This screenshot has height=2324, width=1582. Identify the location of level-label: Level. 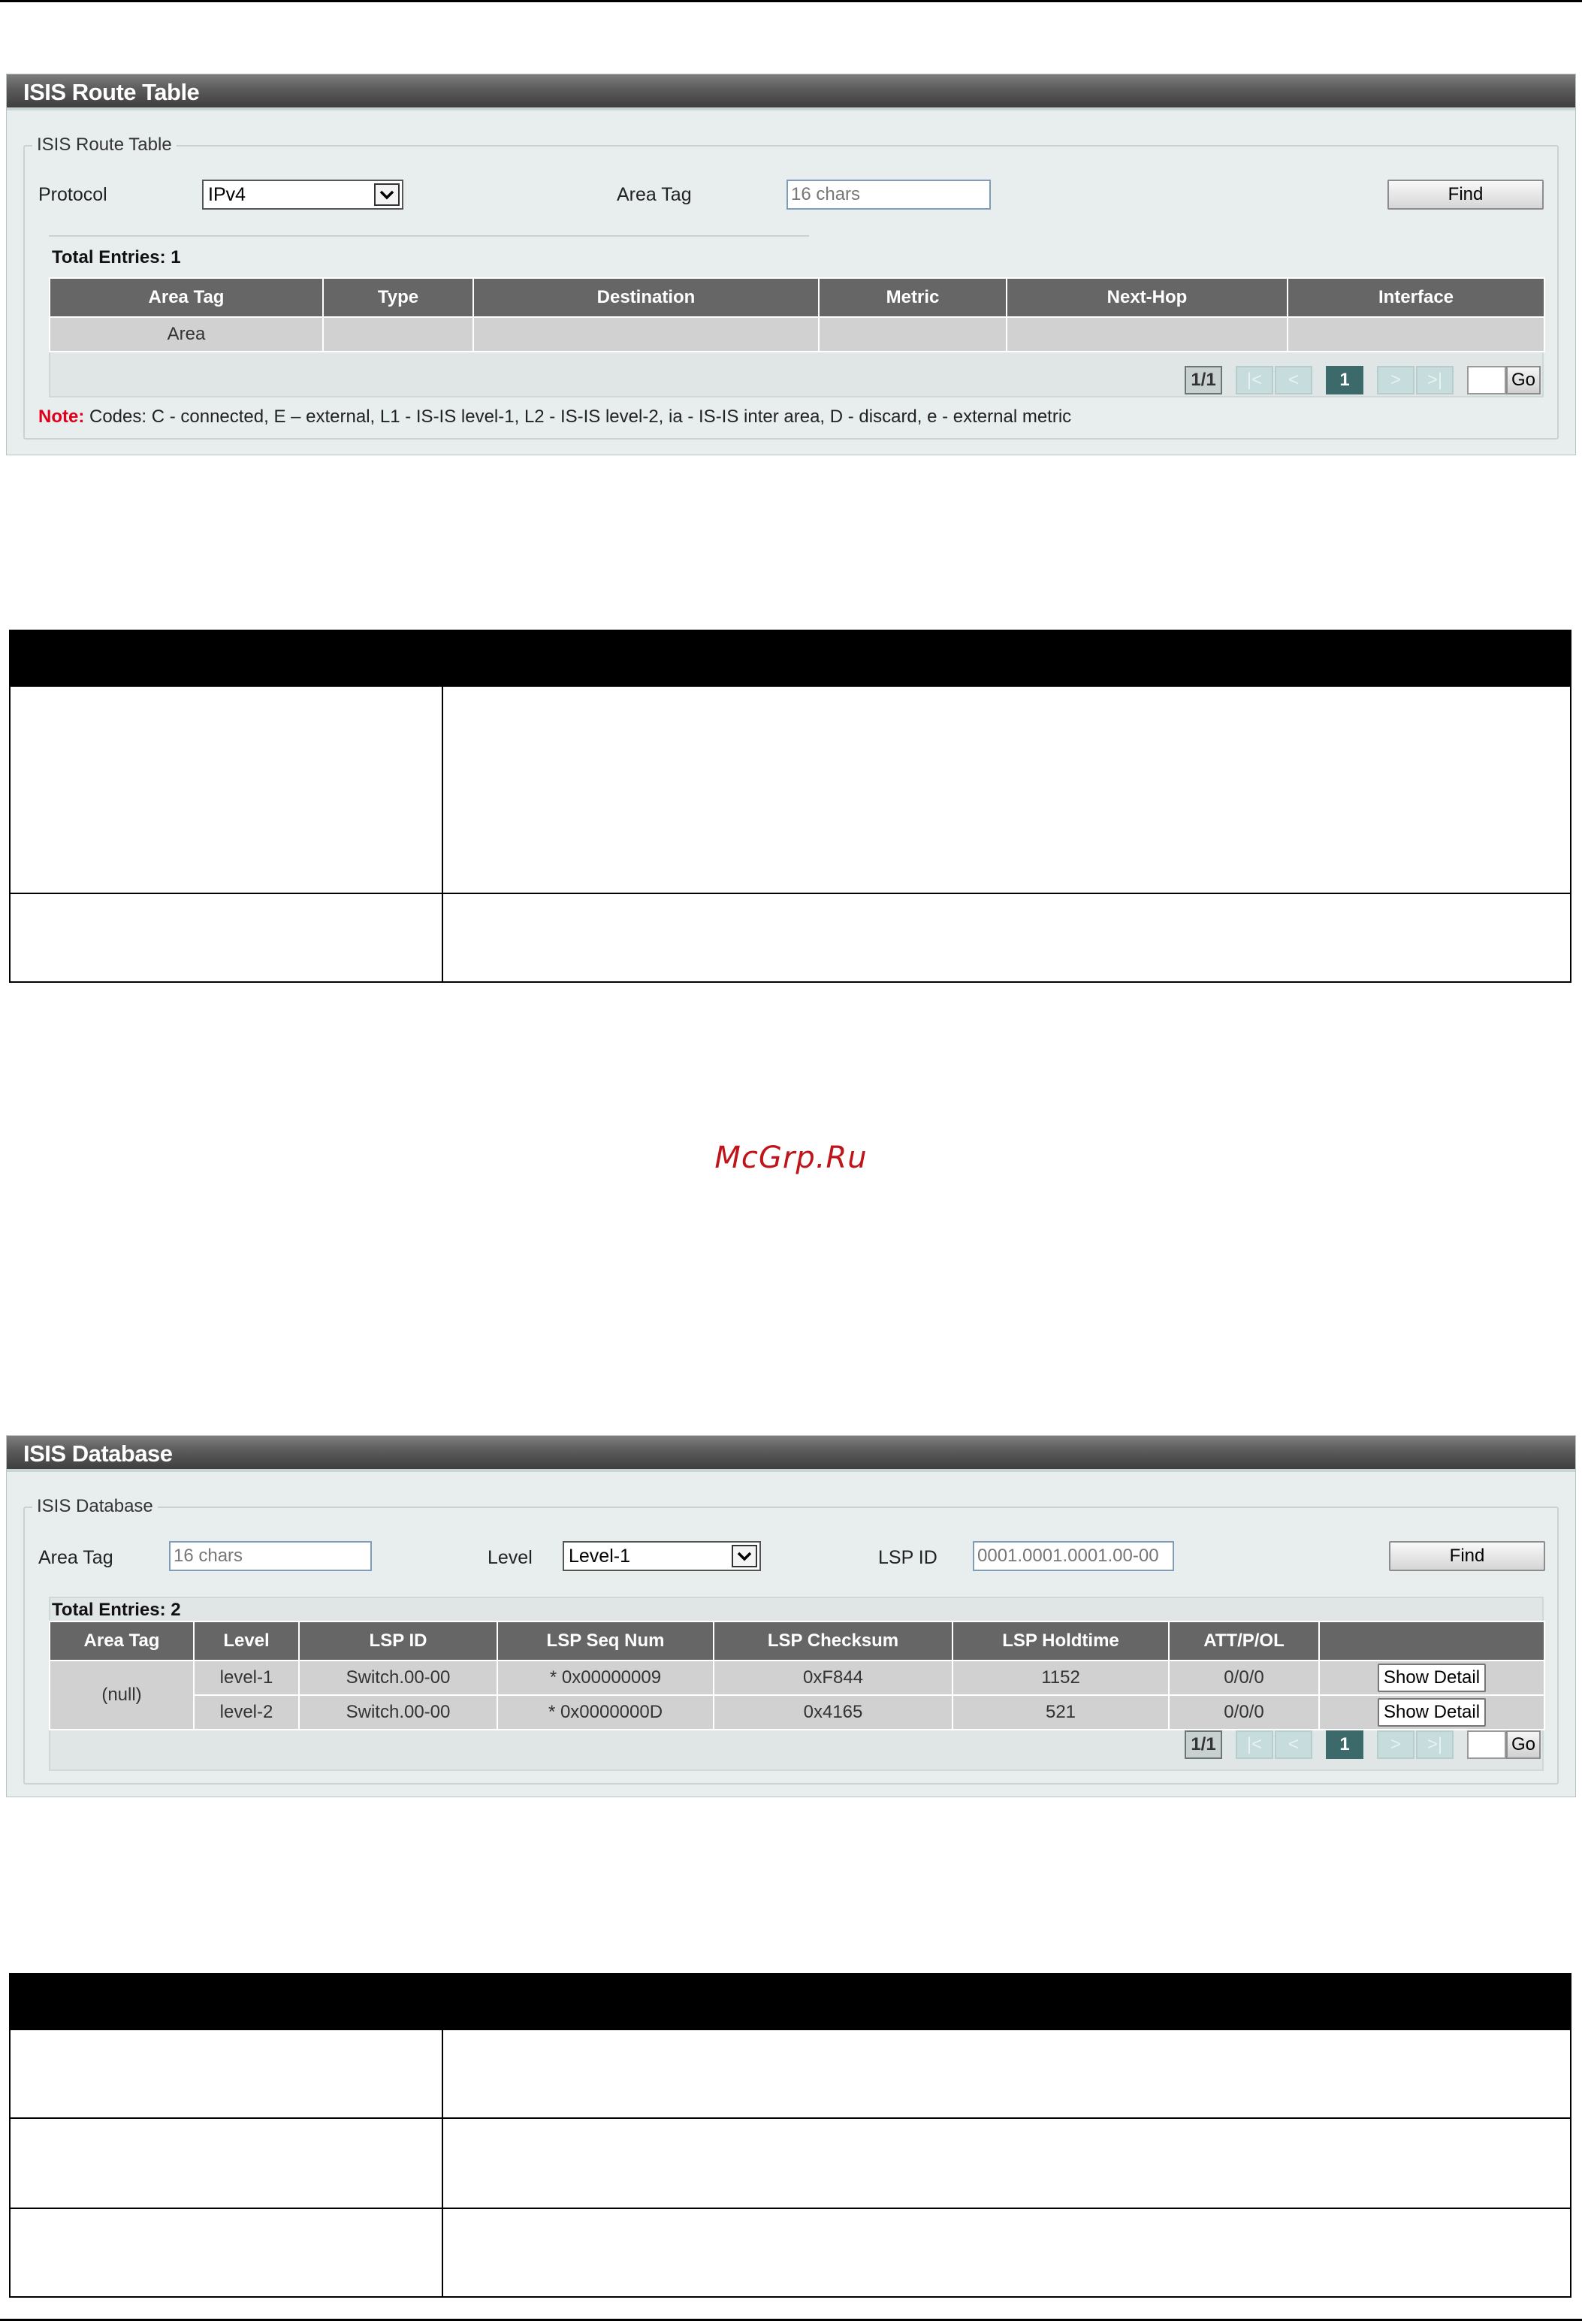
(510, 1557).